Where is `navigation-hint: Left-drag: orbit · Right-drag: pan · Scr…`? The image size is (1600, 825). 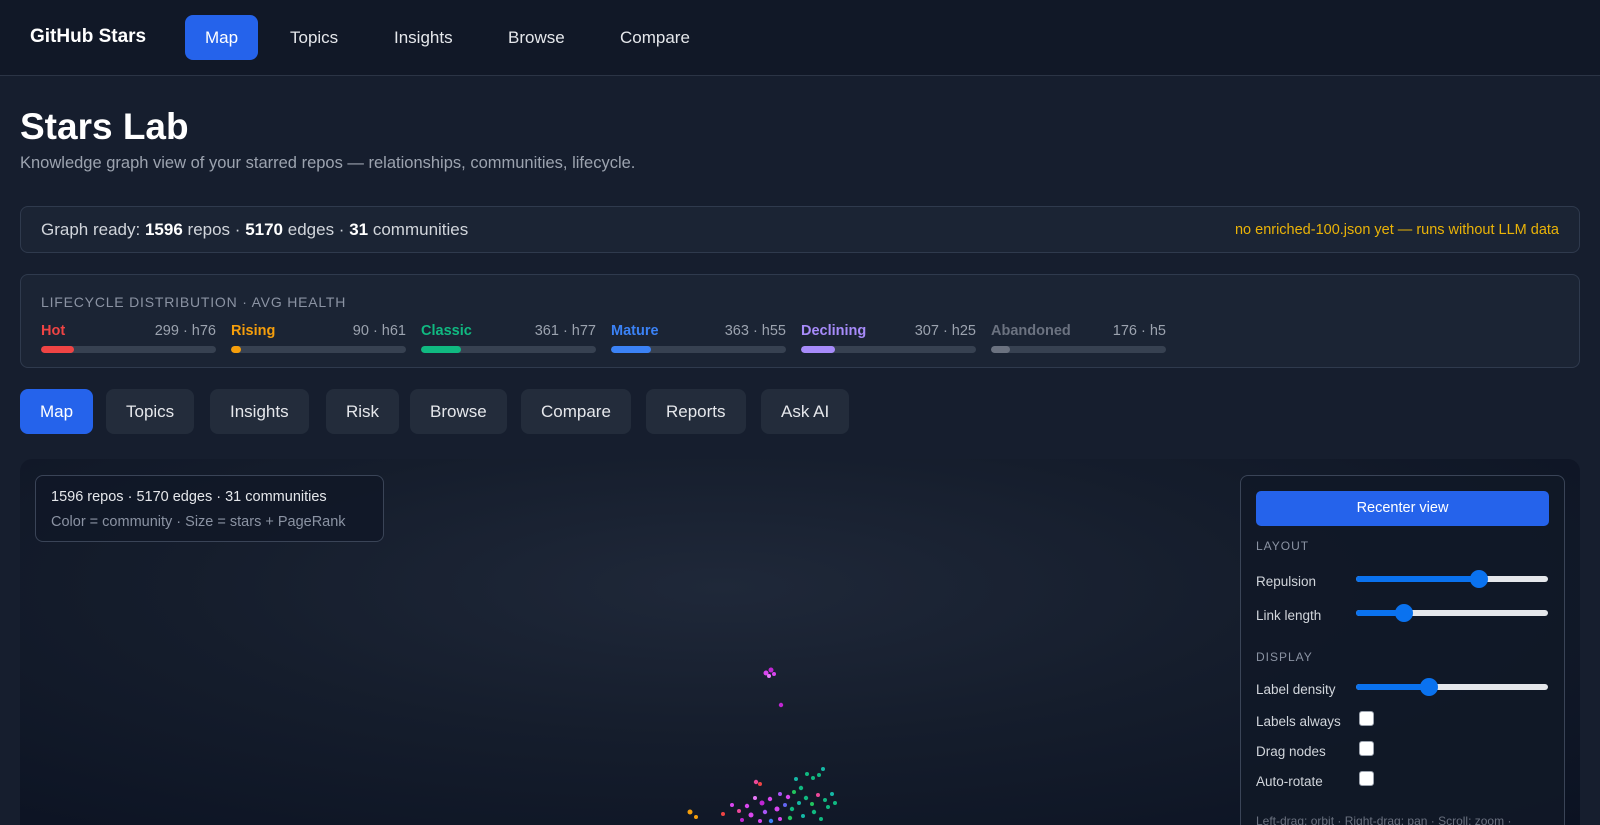 navigation-hint: Left-drag: orbit · Right-drag: pan · Scr… is located at coordinates (1384, 819).